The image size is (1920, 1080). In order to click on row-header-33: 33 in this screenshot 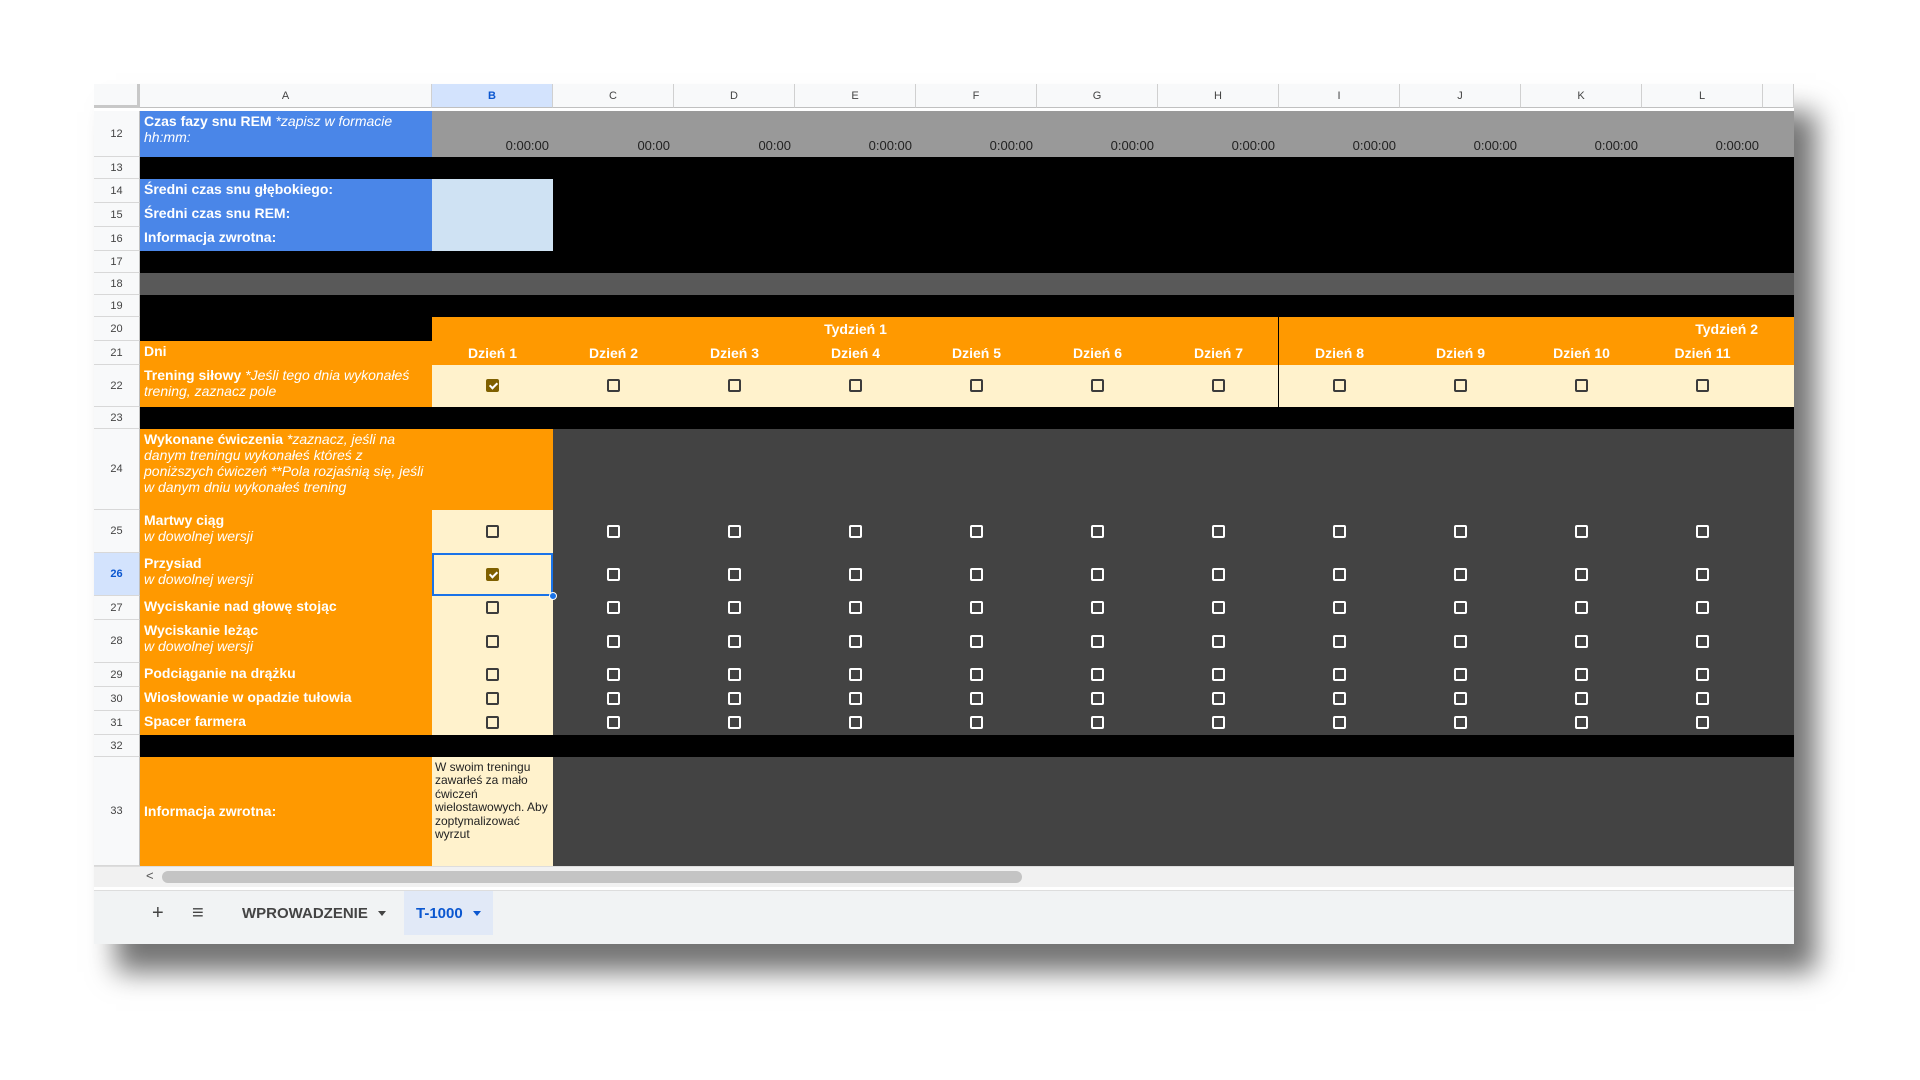, I will do `click(117, 811)`.